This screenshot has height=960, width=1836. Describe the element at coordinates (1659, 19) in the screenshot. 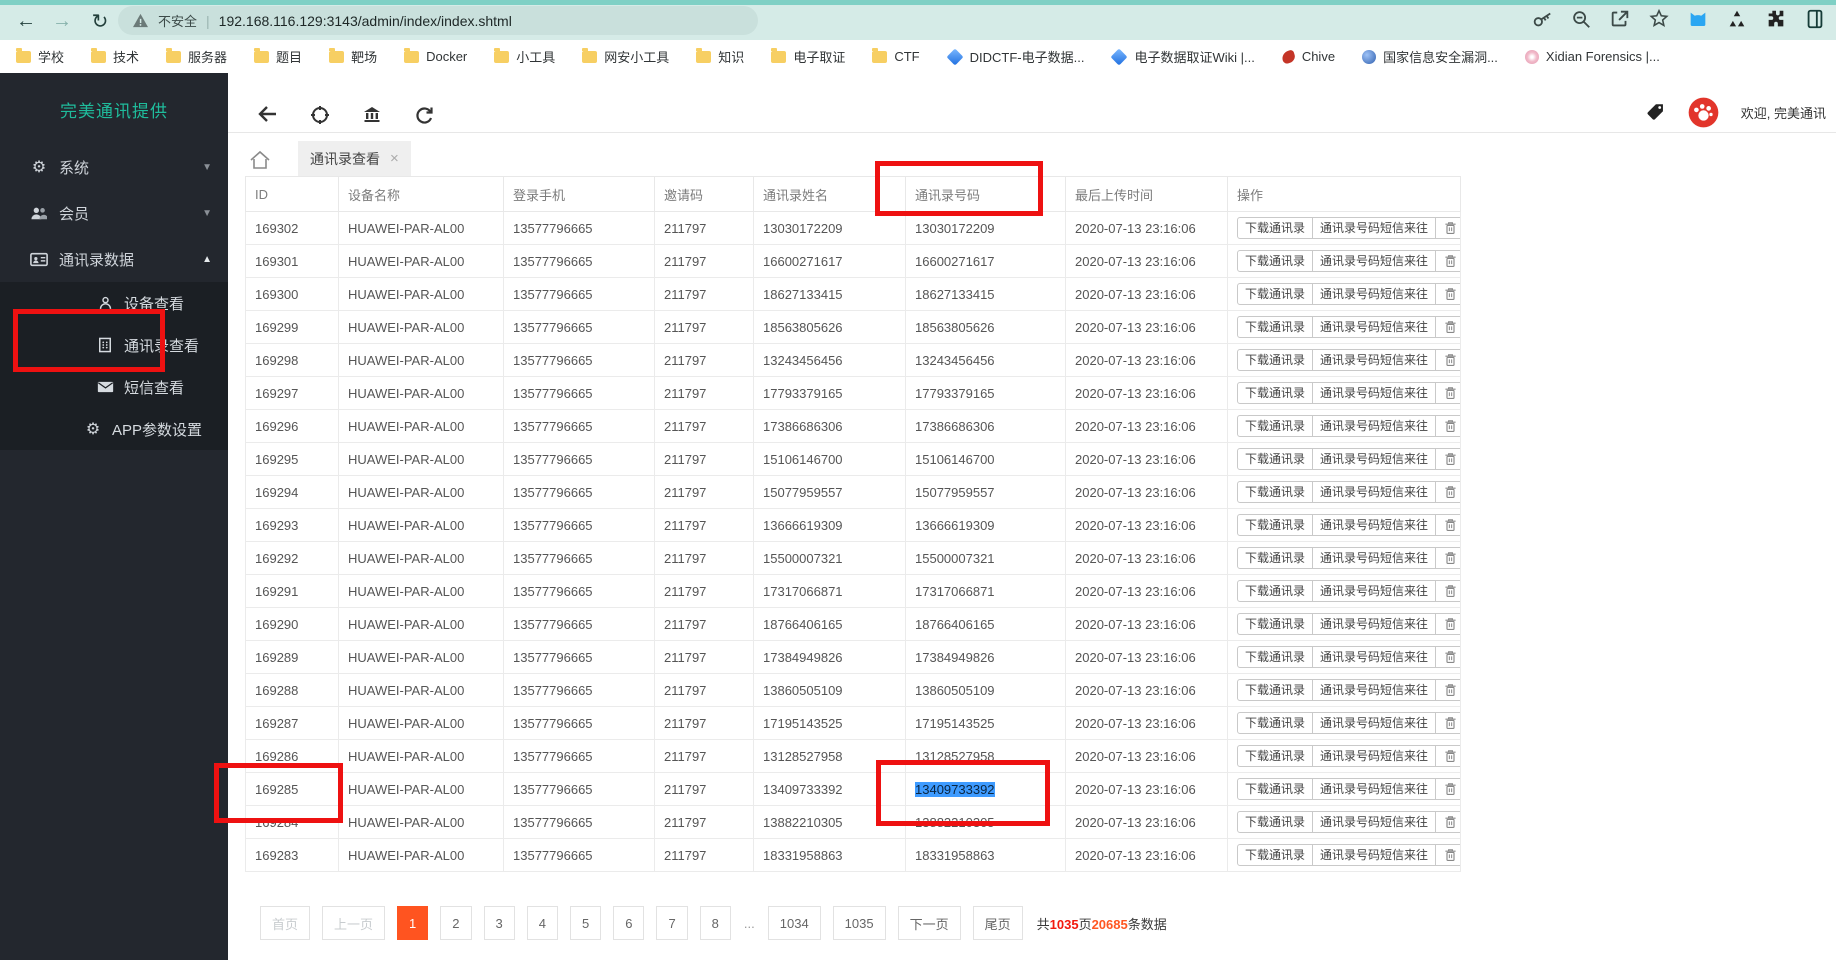

I see `bookmark-star-icon` at that location.